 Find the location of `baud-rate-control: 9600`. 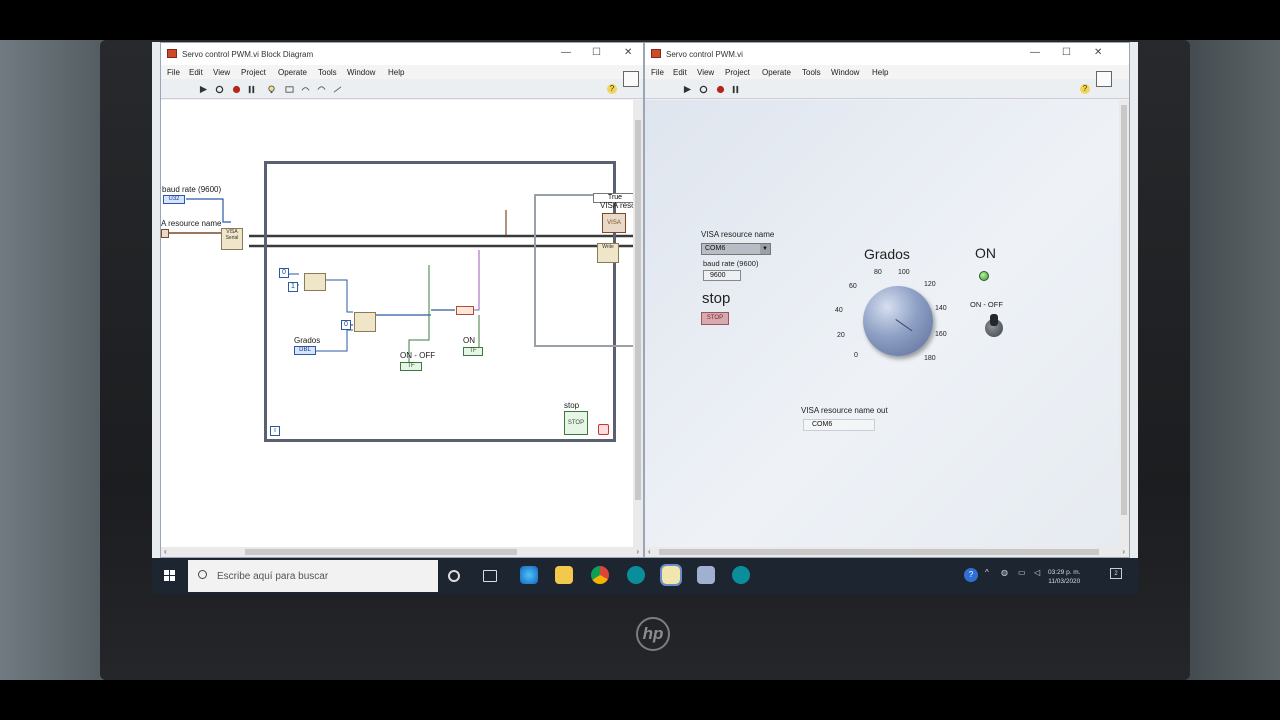

baud-rate-control: 9600 is located at coordinates (722, 275).